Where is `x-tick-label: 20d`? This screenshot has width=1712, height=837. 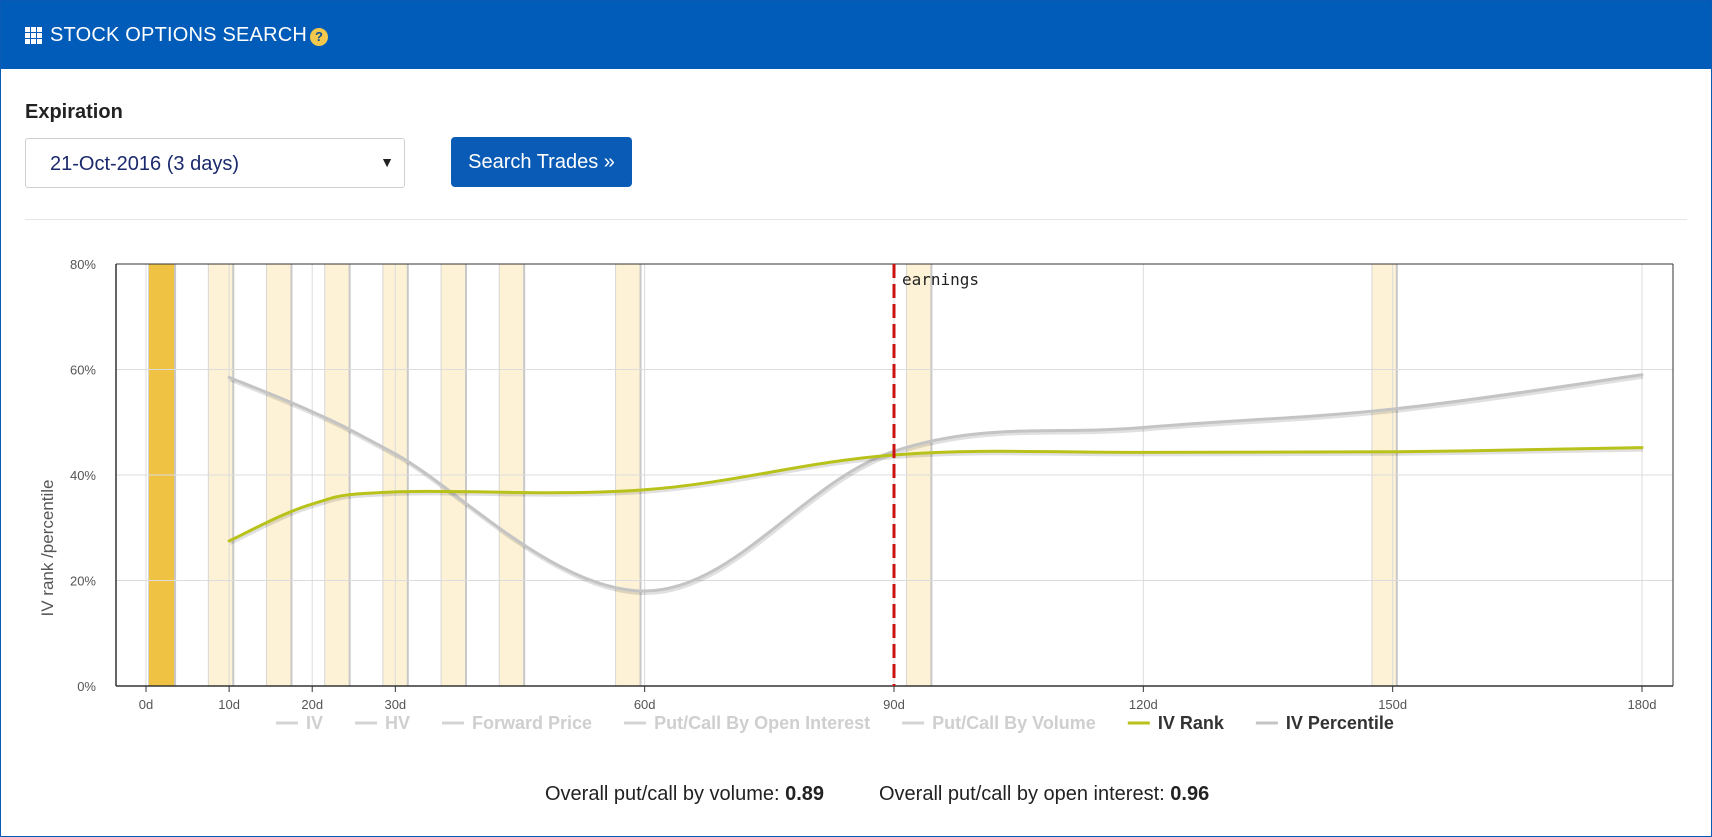 x-tick-label: 20d is located at coordinates (312, 704).